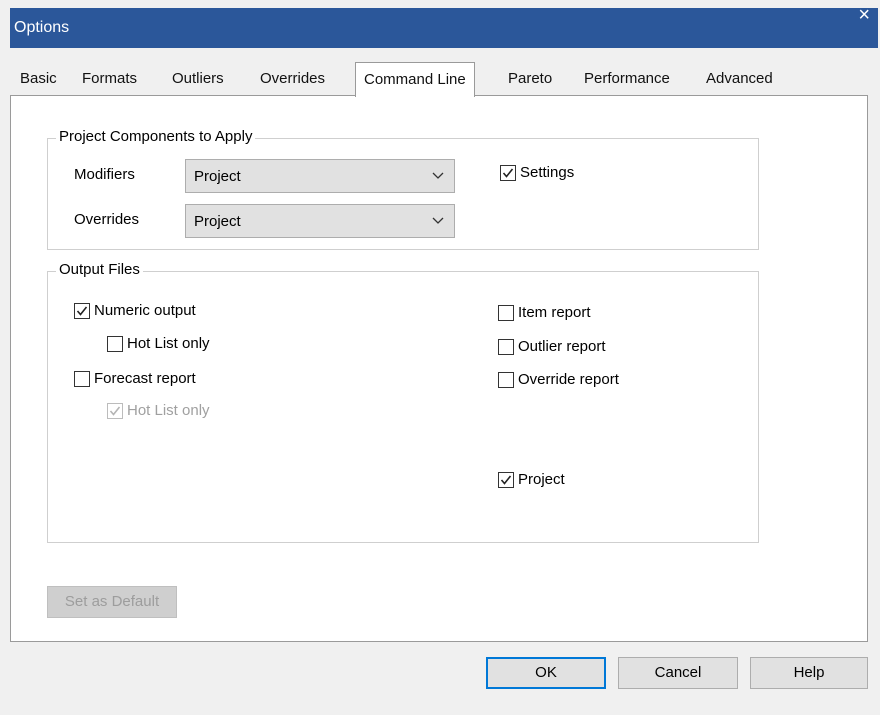  What do you see at coordinates (320, 176) in the screenshot?
I see `modifiers-dropdown: Project` at bounding box center [320, 176].